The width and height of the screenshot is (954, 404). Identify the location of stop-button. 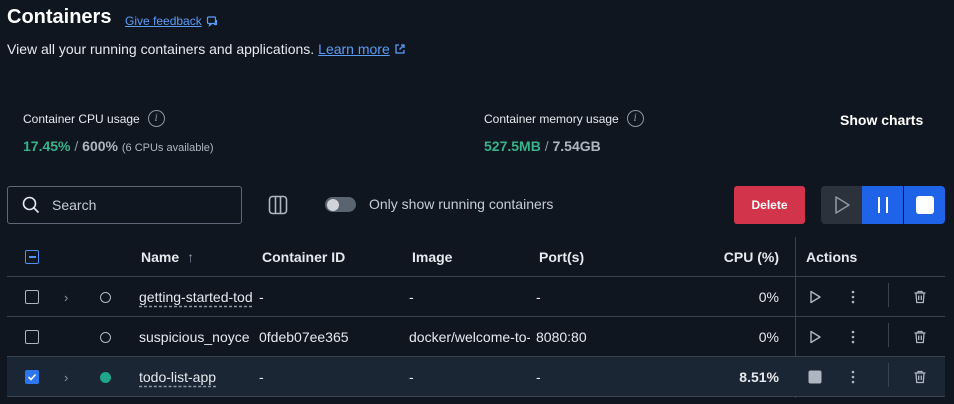
(924, 205).